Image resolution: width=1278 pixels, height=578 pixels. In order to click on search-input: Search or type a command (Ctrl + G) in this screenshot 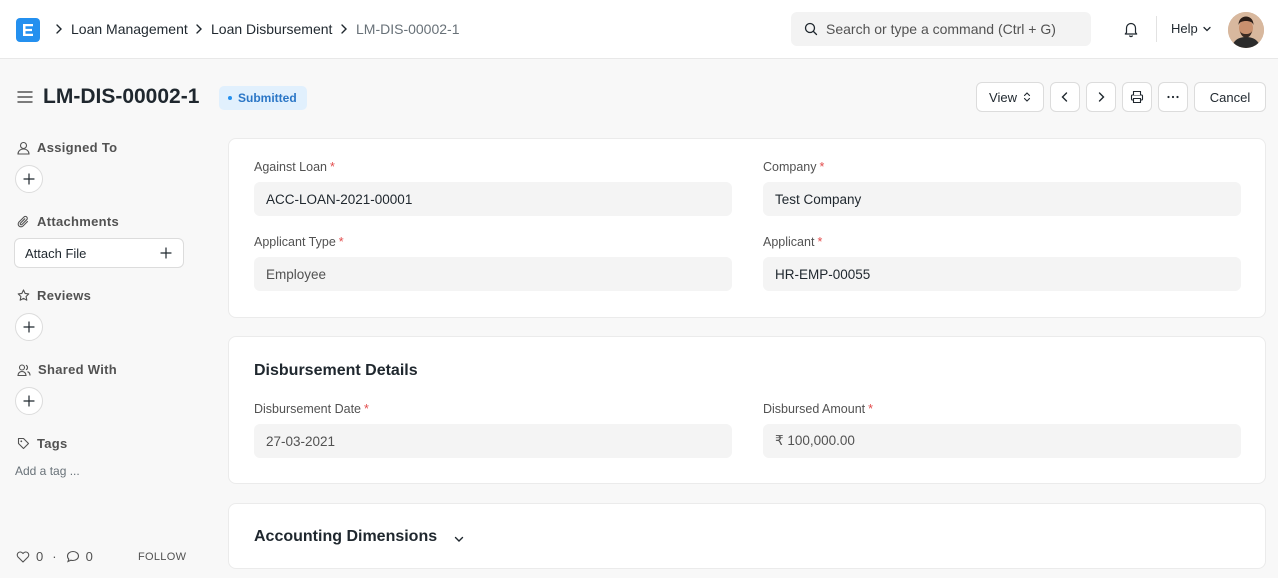, I will do `click(941, 29)`.